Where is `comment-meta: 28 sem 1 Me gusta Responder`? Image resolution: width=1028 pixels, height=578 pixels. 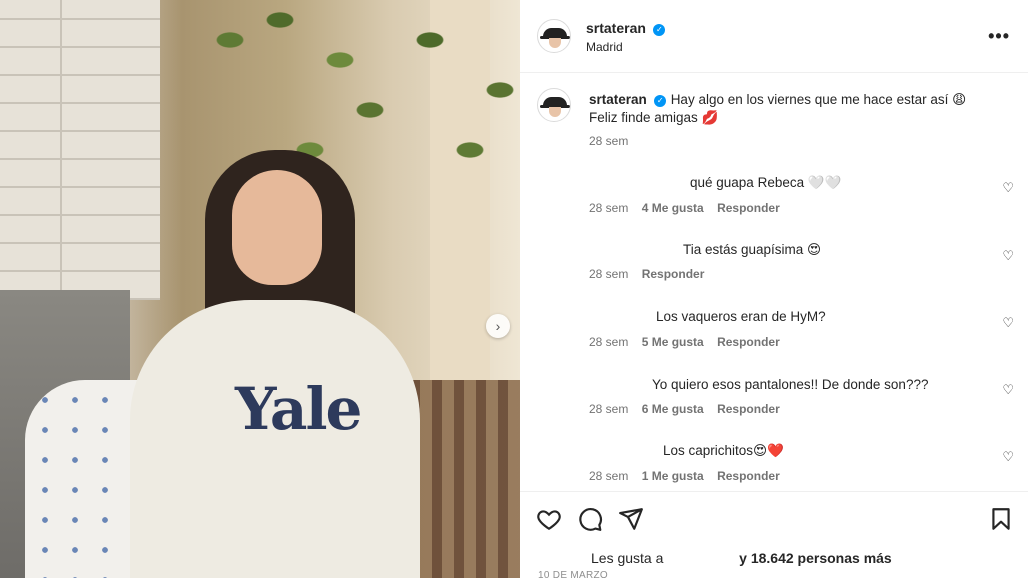 comment-meta: 28 sem 1 Me gusta Responder is located at coordinates (689, 476).